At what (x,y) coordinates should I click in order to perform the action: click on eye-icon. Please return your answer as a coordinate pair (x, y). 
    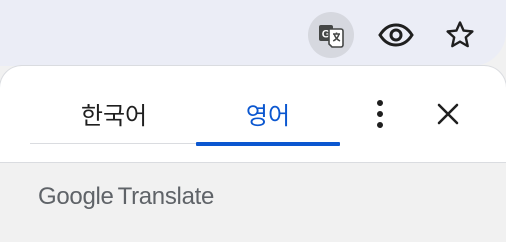
    Looking at the image, I should click on (396, 35).